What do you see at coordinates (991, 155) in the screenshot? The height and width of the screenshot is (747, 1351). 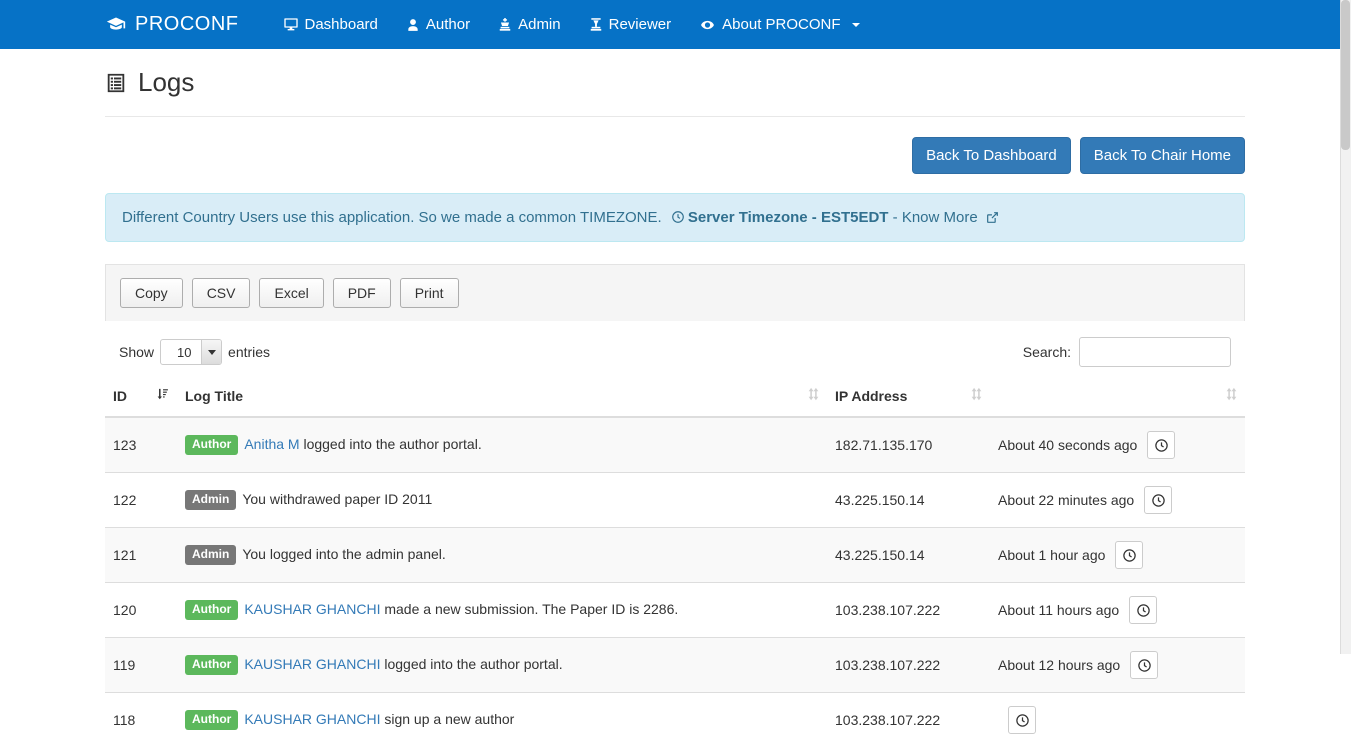 I see `back-to-dashboard-button: Back To Dashboard` at bounding box center [991, 155].